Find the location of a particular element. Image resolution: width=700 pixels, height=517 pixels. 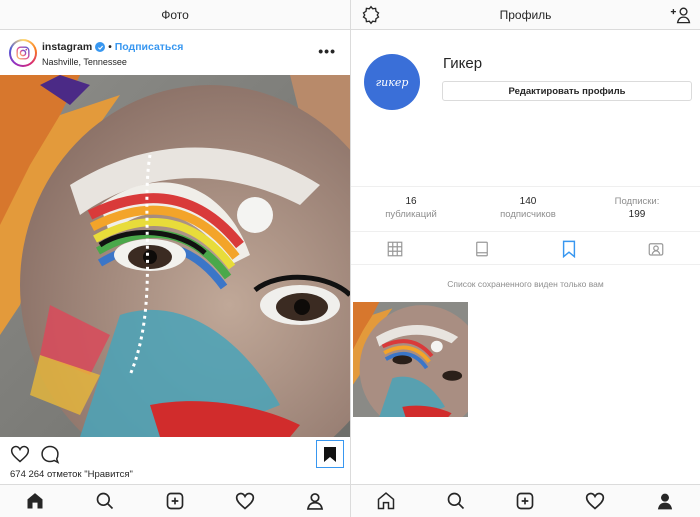

bookmark-filled-icon is located at coordinates (330, 454).